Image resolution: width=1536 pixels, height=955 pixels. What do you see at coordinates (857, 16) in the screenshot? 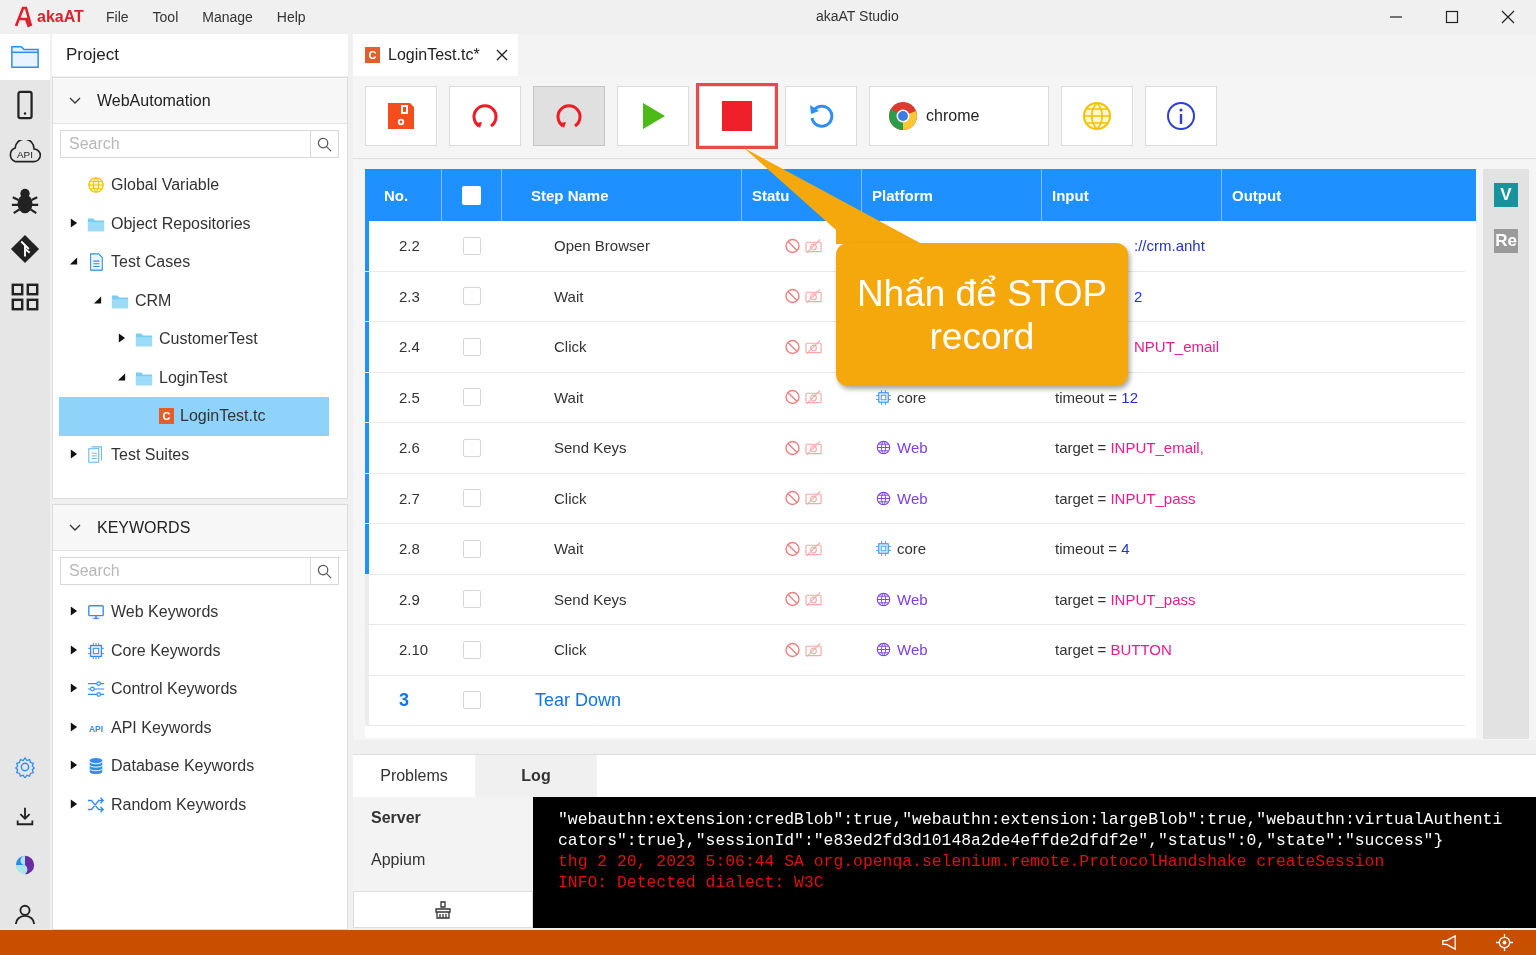
I see `window-title: akaAT Studio` at bounding box center [857, 16].